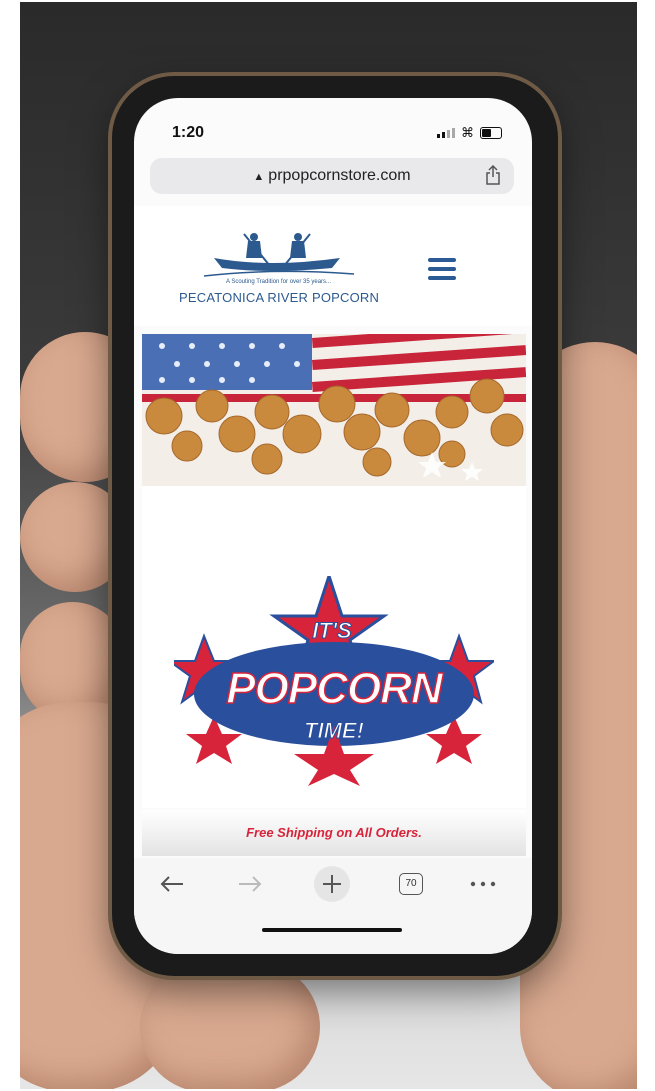 The width and height of the screenshot is (655, 1091). I want to click on more-button, so click(483, 884).